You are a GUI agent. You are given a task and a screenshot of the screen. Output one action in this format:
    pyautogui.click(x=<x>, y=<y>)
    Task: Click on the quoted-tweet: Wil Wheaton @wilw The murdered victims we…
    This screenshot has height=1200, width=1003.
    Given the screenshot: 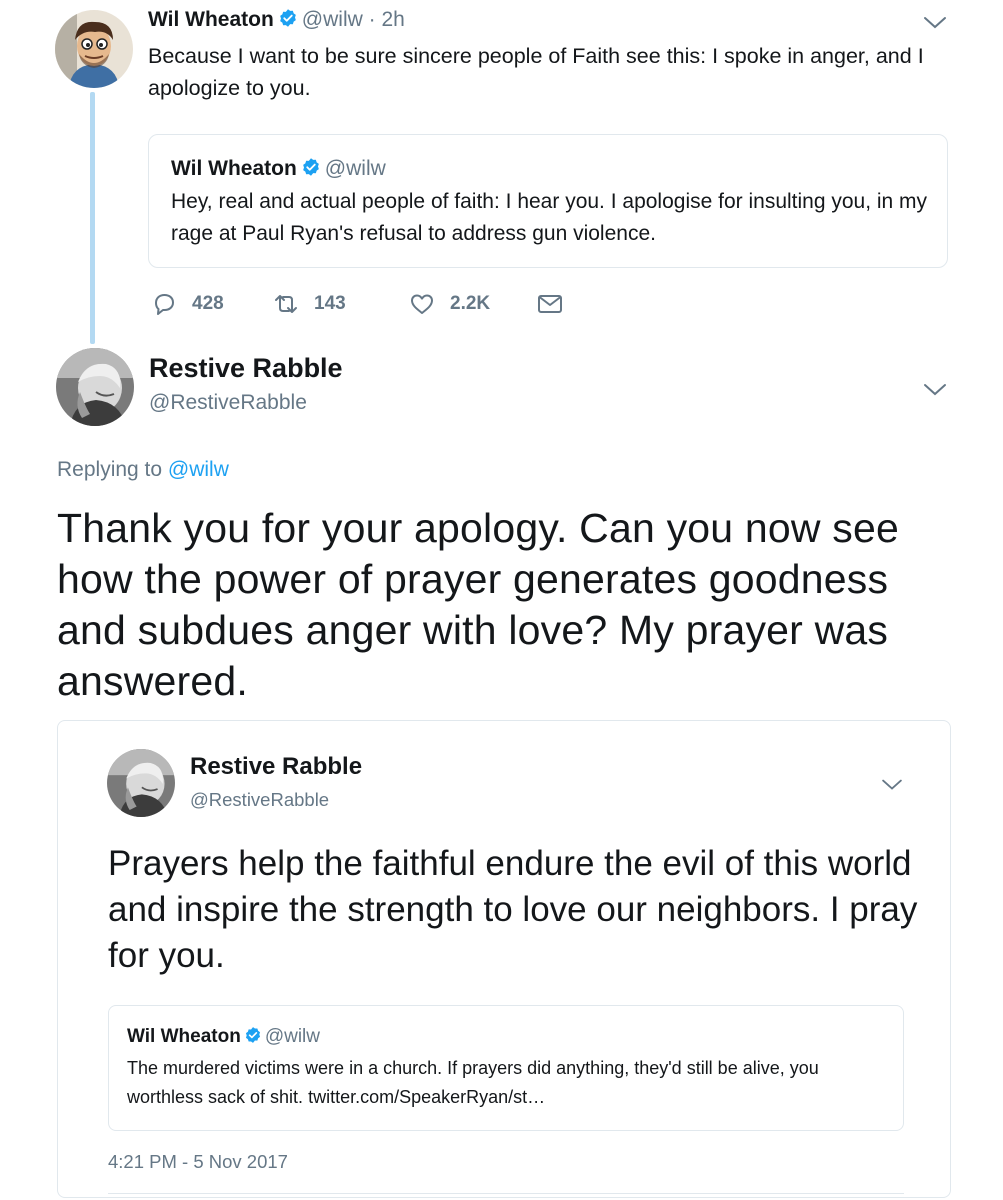 What is the action you would take?
    pyautogui.click(x=506, y=1068)
    